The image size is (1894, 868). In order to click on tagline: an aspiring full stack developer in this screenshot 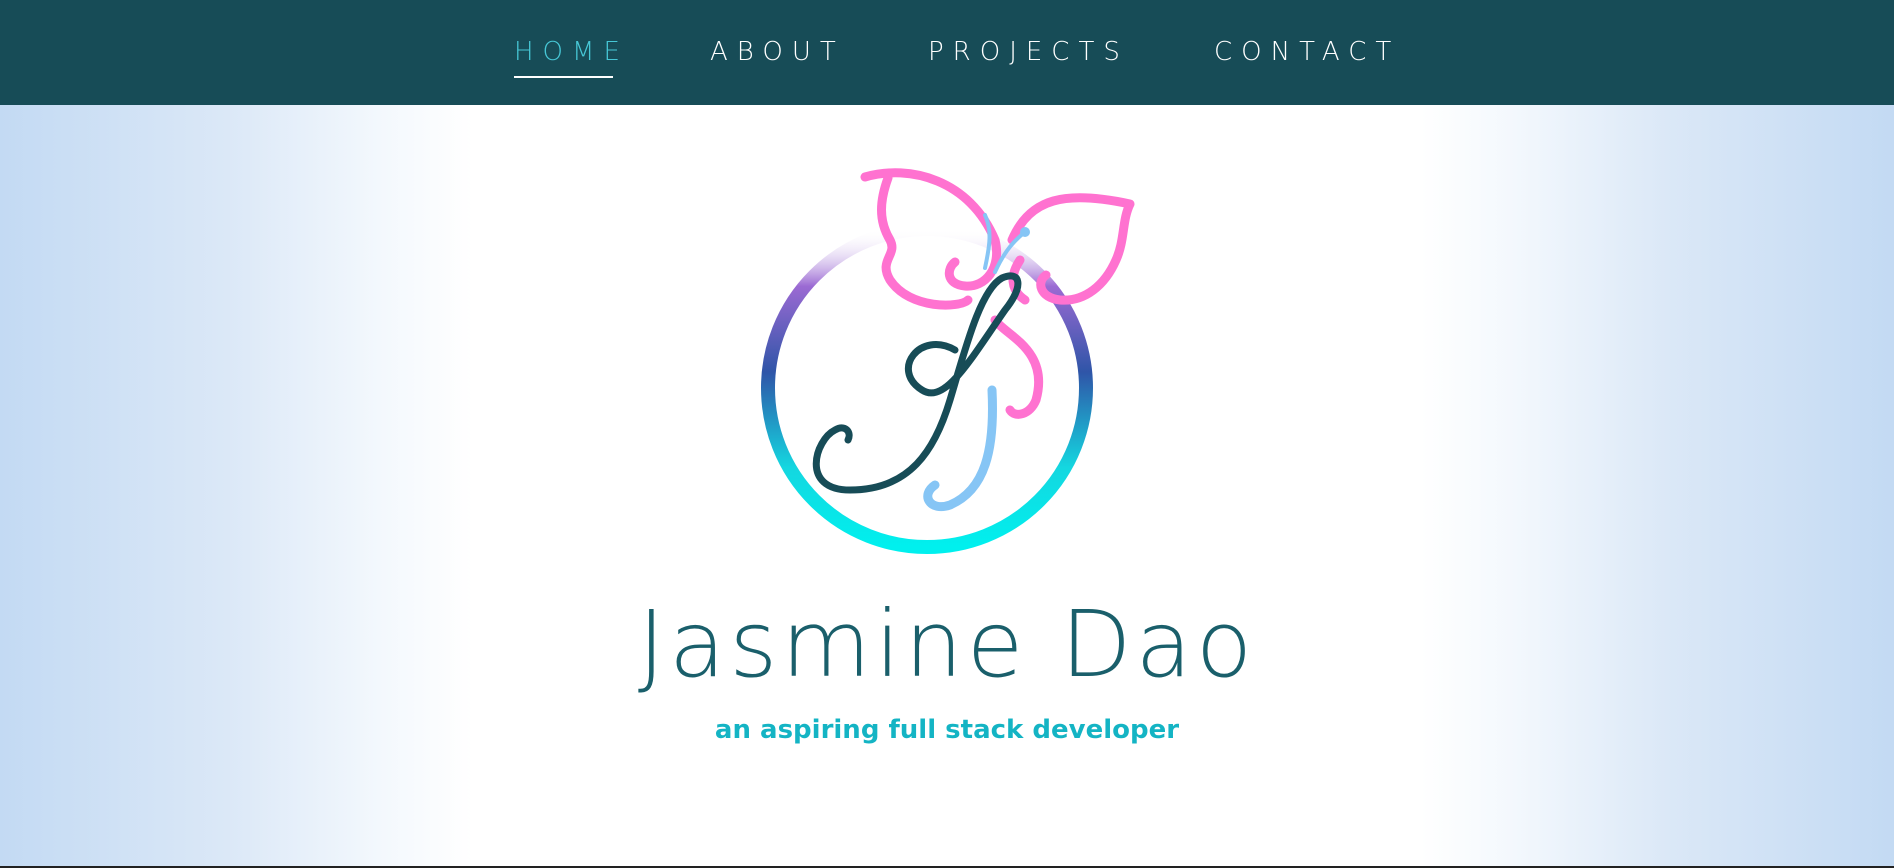, I will do `click(947, 730)`.